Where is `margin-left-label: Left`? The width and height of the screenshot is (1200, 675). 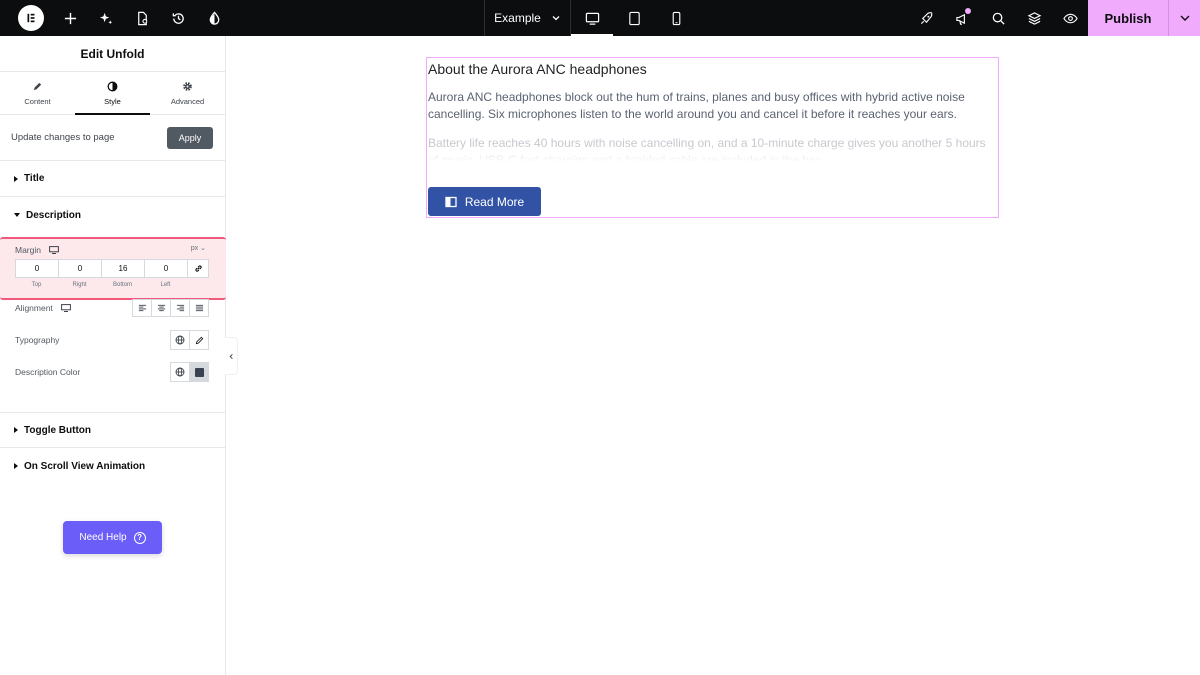
margin-left-label: Left is located at coordinates (165, 285).